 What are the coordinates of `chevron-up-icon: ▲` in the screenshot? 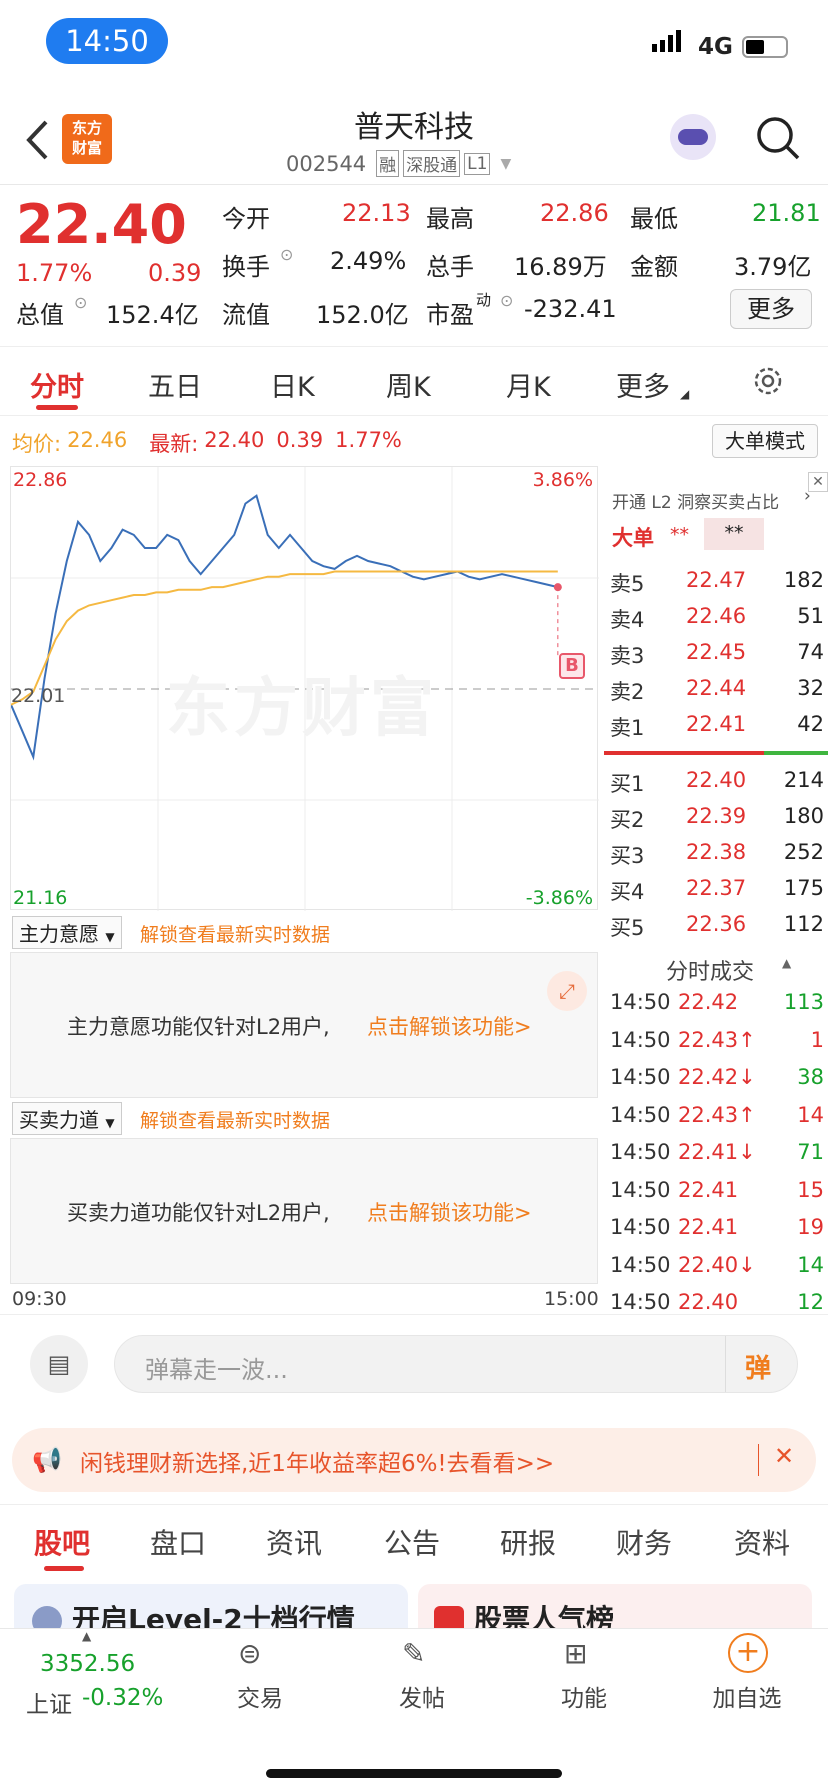 It's located at (787, 963).